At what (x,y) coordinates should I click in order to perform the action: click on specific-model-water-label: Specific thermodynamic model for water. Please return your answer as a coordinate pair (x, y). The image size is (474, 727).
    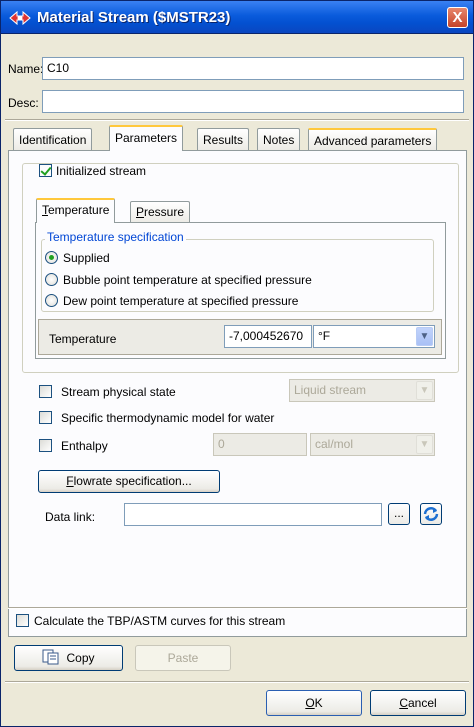
    Looking at the image, I should click on (168, 418).